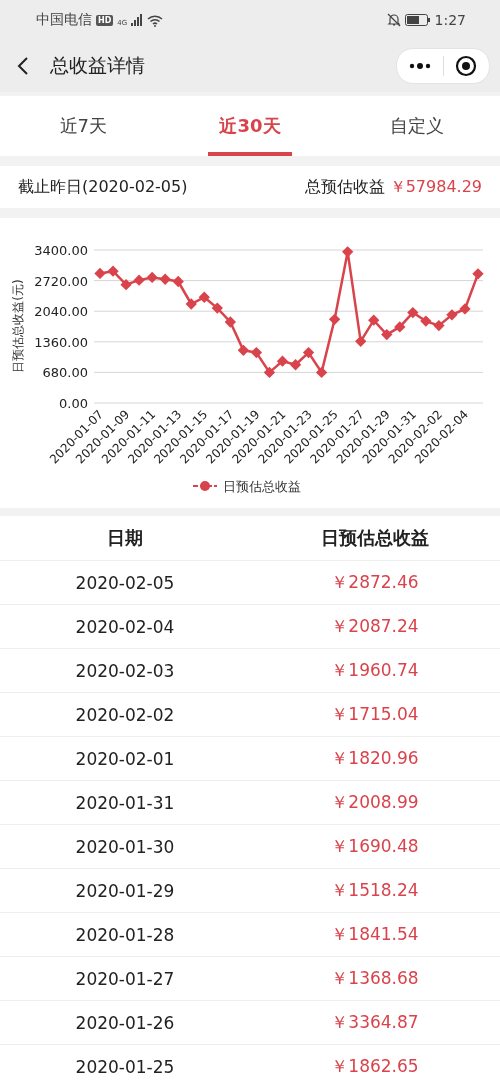  What do you see at coordinates (125, 714) in the screenshot?
I see `date-cell-text: 2020-02-02` at bounding box center [125, 714].